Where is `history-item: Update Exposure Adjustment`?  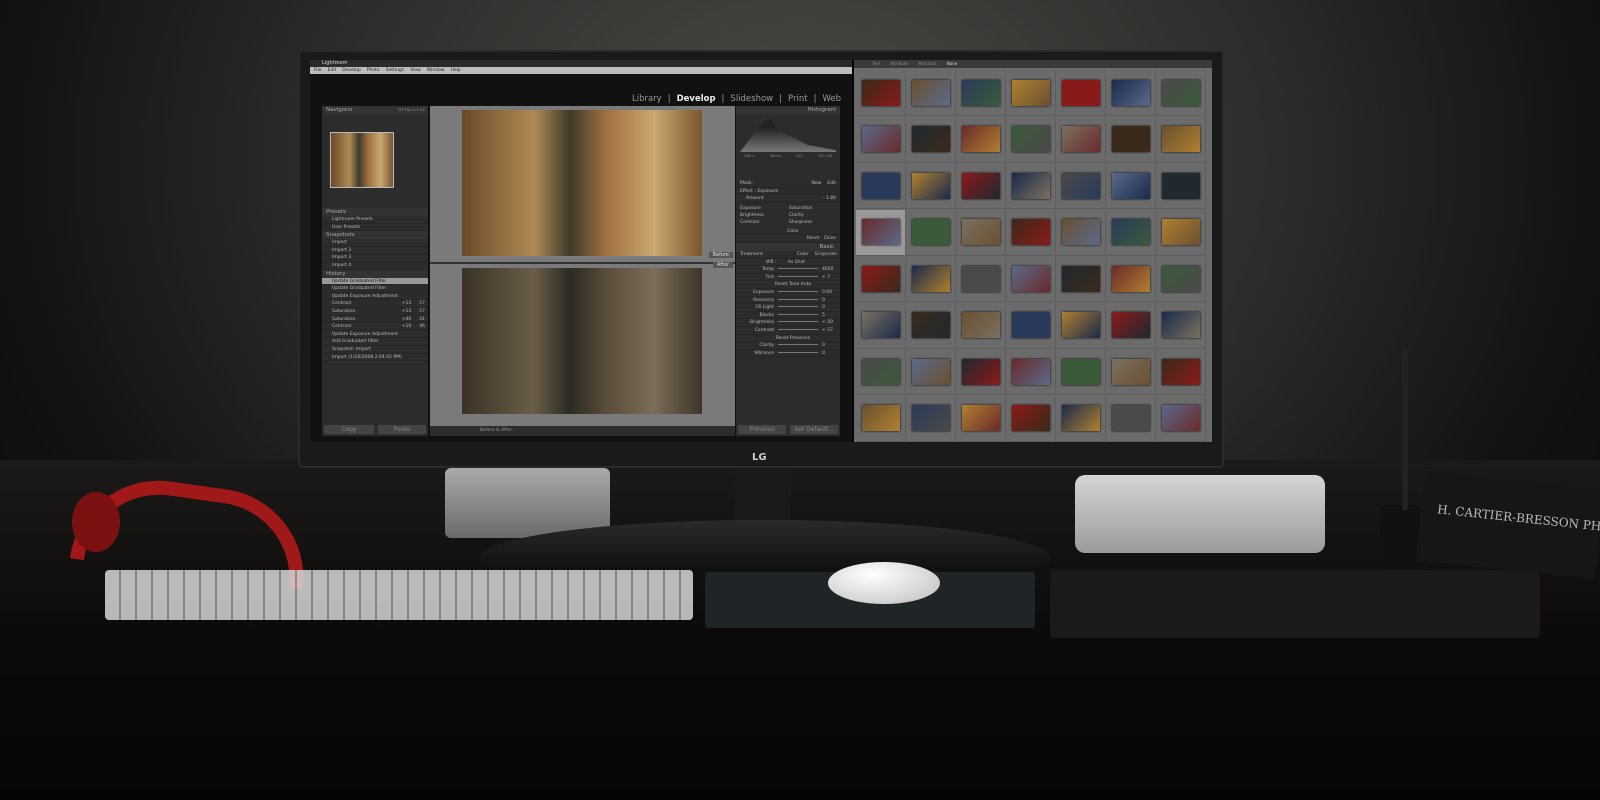 history-item: Update Exposure Adjustment is located at coordinates (375, 297).